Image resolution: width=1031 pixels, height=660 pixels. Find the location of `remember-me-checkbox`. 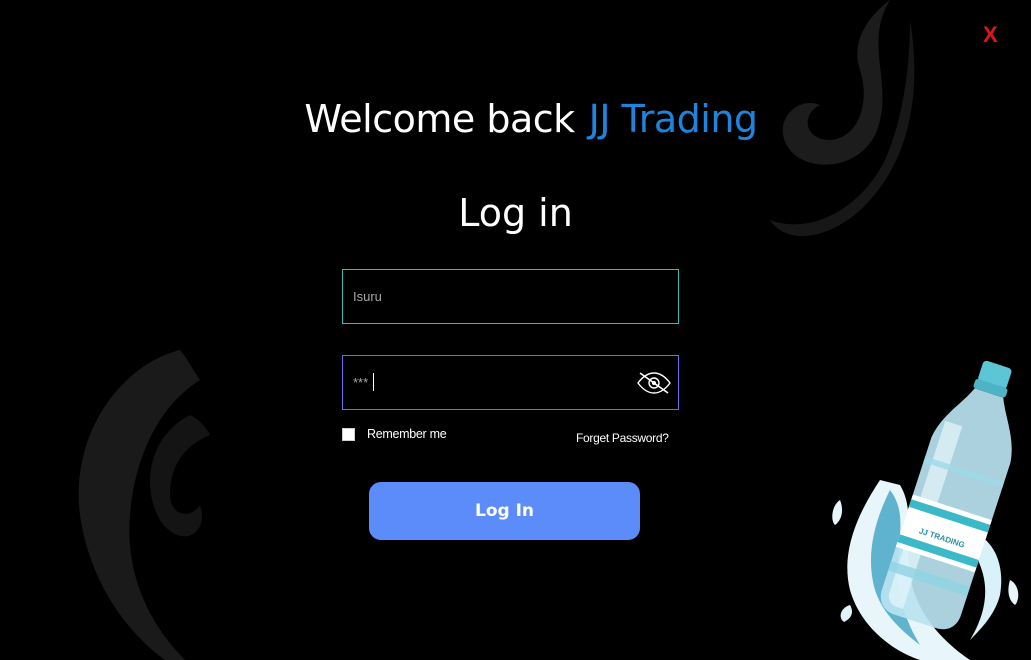

remember-me-checkbox is located at coordinates (348, 434).